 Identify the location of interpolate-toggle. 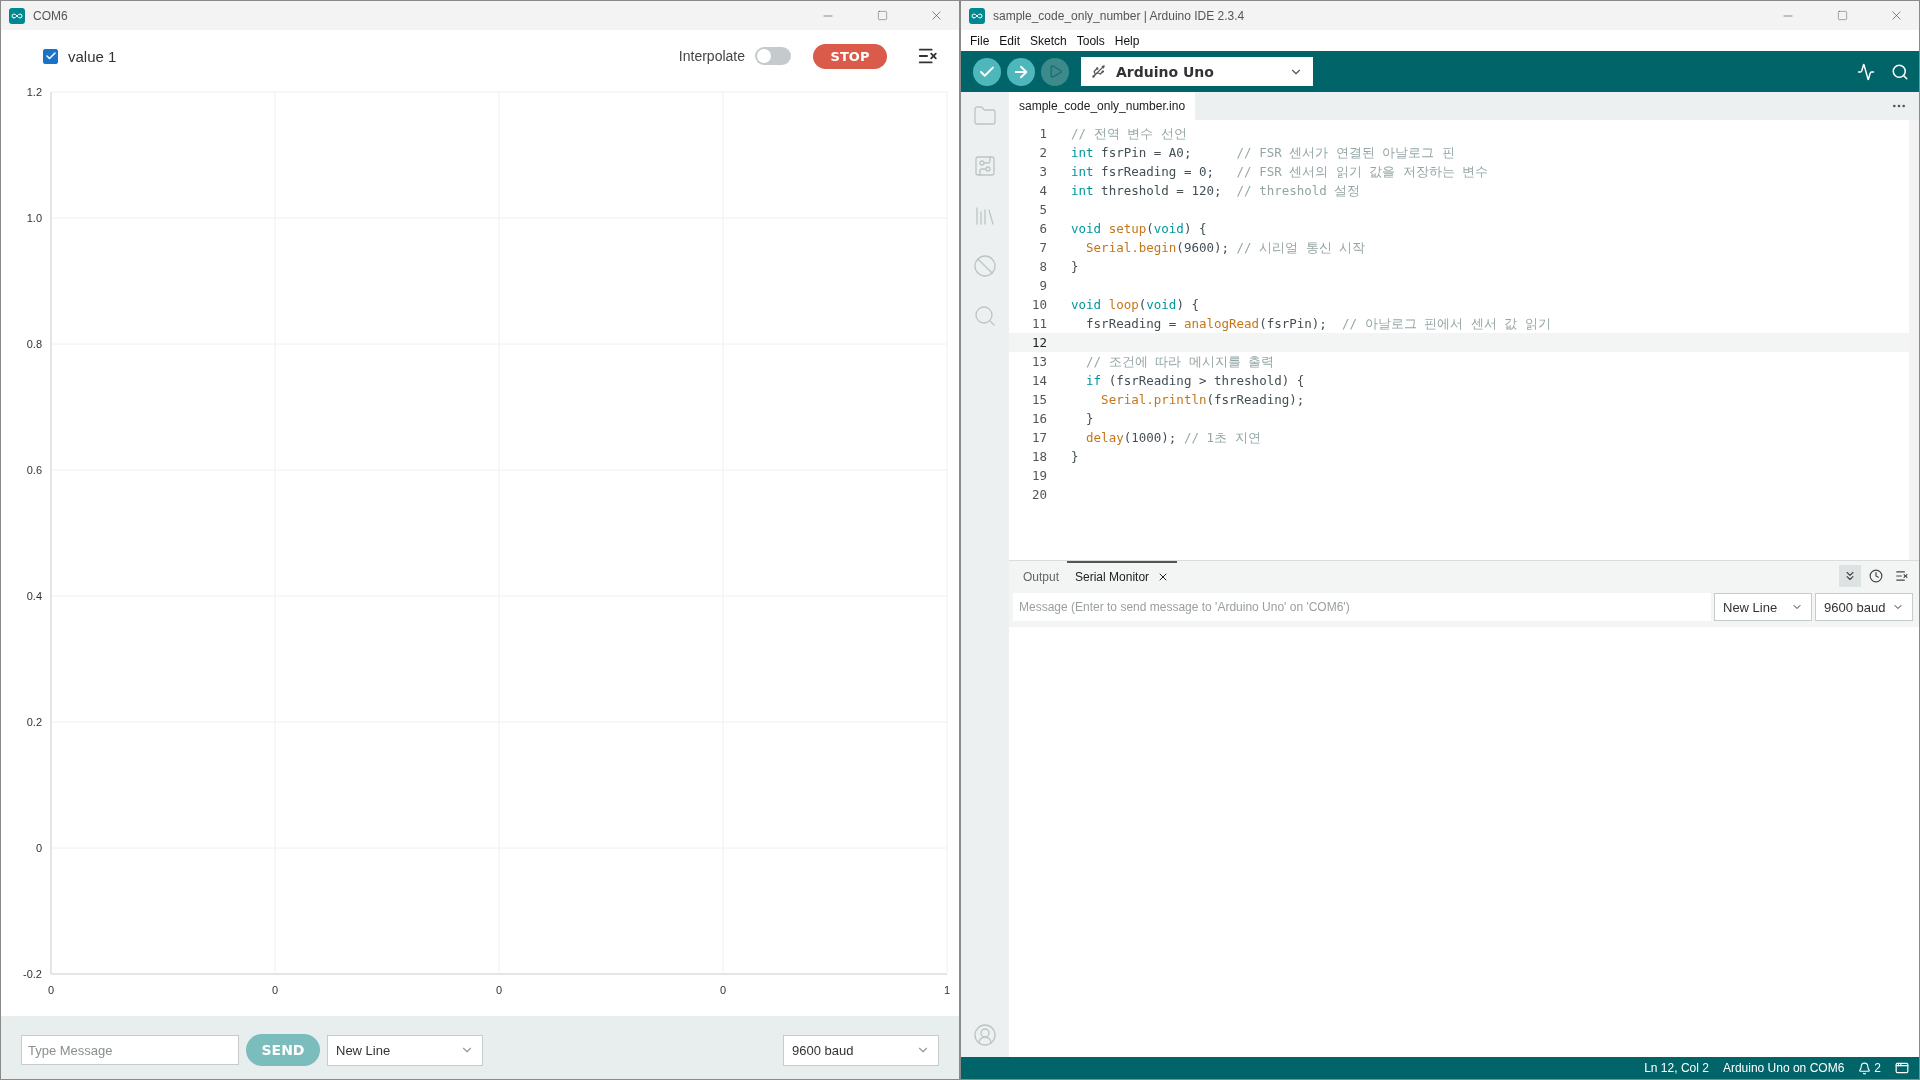
(773, 56).